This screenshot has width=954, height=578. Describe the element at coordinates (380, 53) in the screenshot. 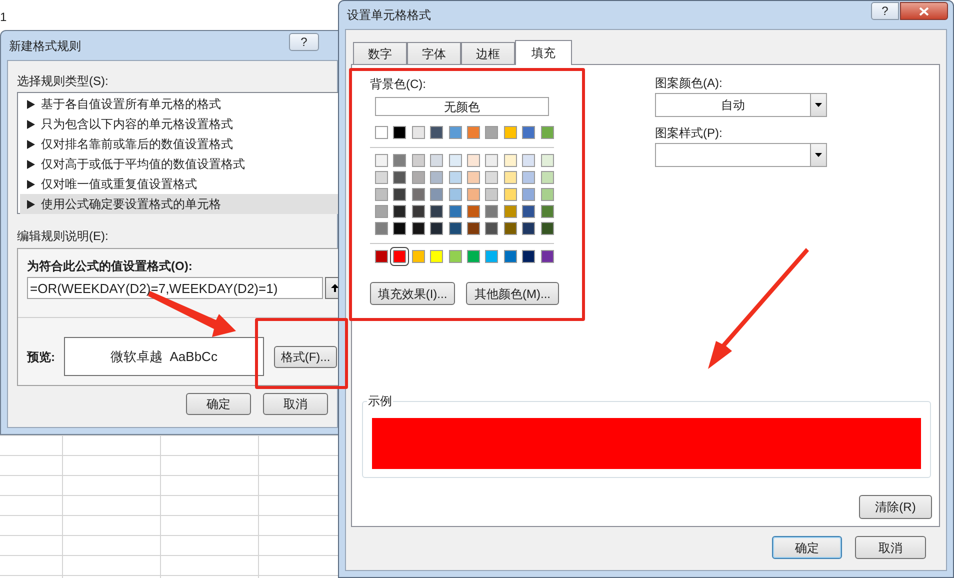

I see `tab: 数字` at that location.